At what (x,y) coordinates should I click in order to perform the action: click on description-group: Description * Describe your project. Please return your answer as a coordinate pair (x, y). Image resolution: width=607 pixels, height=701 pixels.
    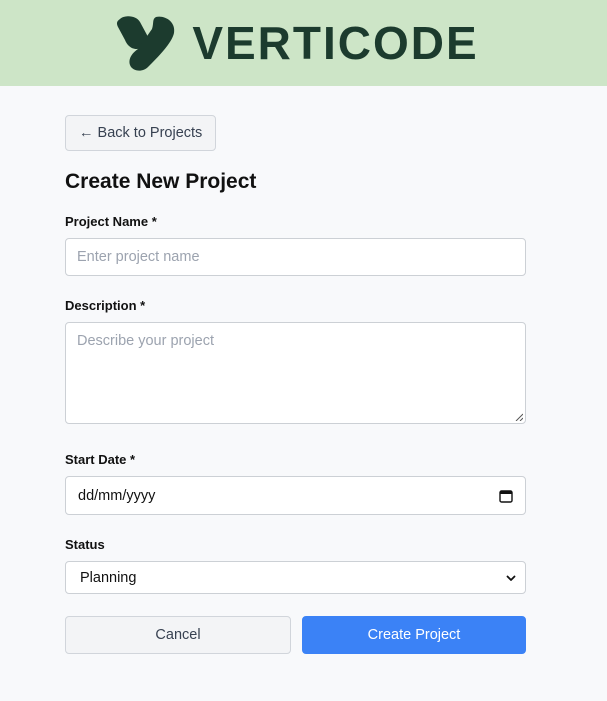
    Looking at the image, I should click on (295, 361).